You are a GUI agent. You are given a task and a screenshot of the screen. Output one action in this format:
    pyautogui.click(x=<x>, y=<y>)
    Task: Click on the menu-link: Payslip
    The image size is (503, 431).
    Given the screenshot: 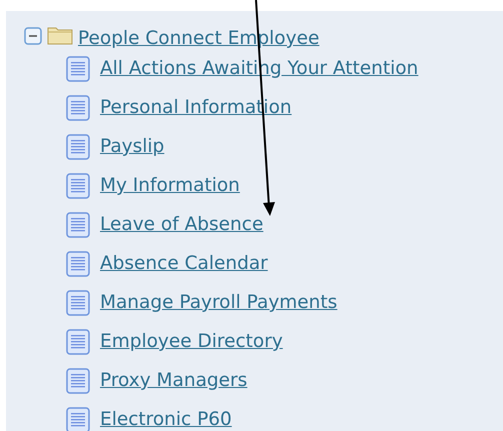 What is the action you would take?
    pyautogui.click(x=132, y=146)
    